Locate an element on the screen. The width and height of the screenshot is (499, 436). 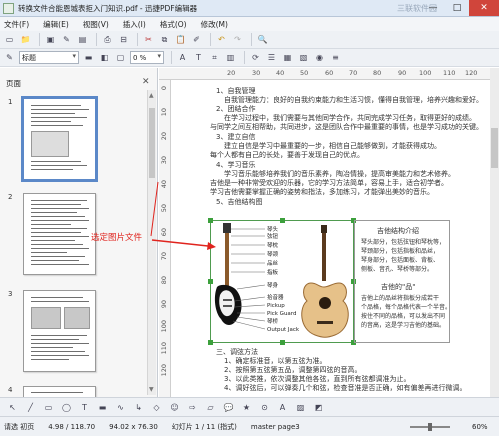
scroll-up-icon: ▲ is located at coordinates (151, 95).